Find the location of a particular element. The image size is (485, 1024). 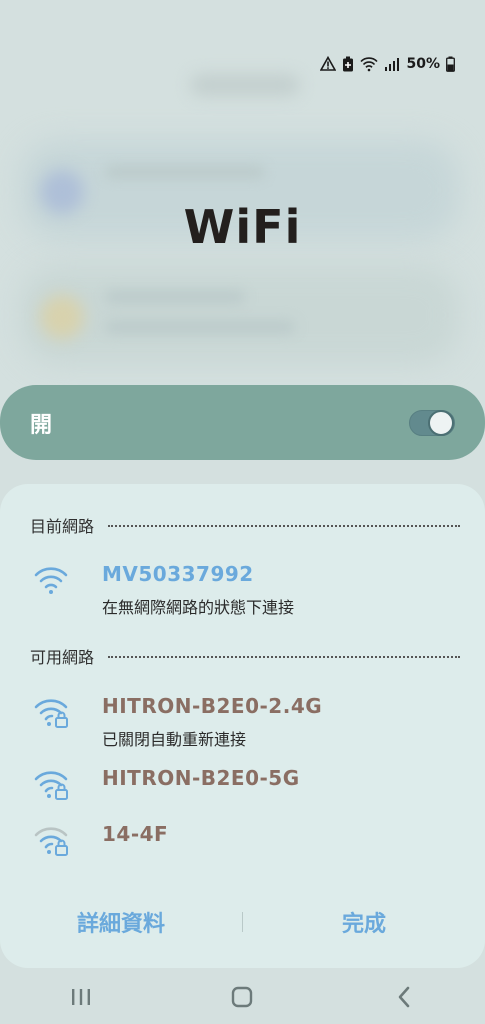

switch-knob is located at coordinates (441, 422).